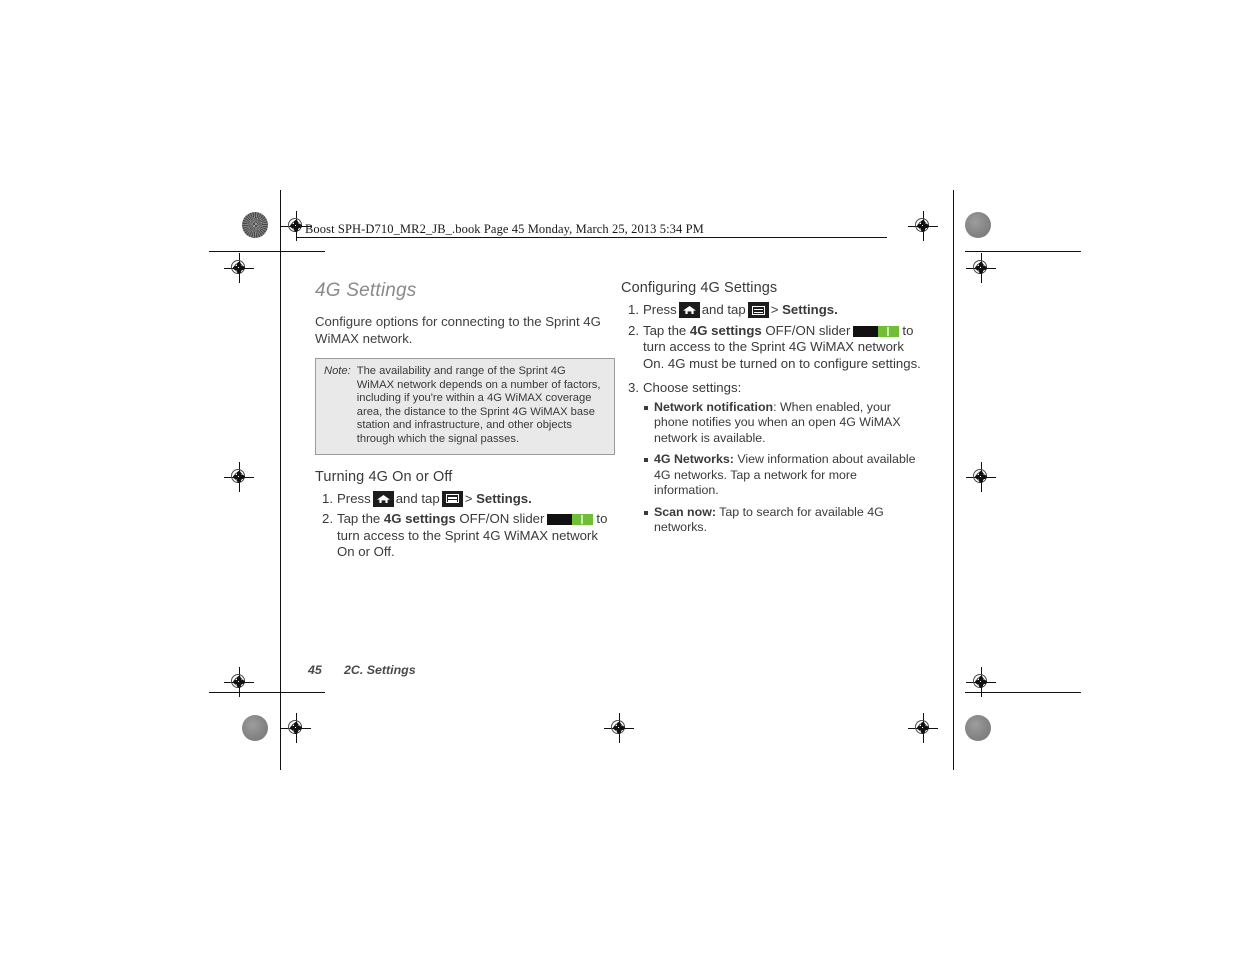  What do you see at coordinates (633, 387) in the screenshot?
I see `step-number: 3.` at bounding box center [633, 387].